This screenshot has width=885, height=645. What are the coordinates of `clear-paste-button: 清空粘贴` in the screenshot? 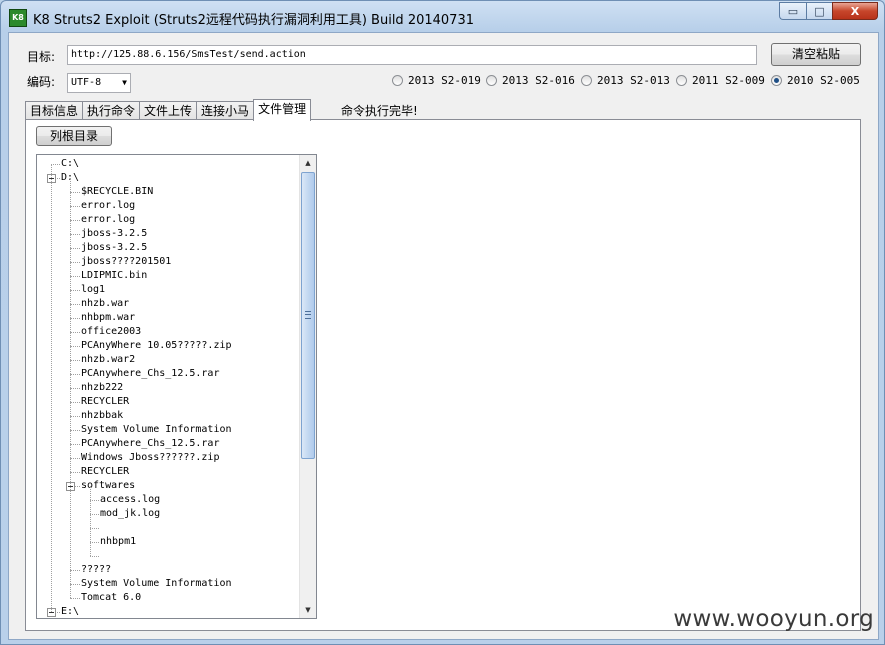 It's located at (816, 54).